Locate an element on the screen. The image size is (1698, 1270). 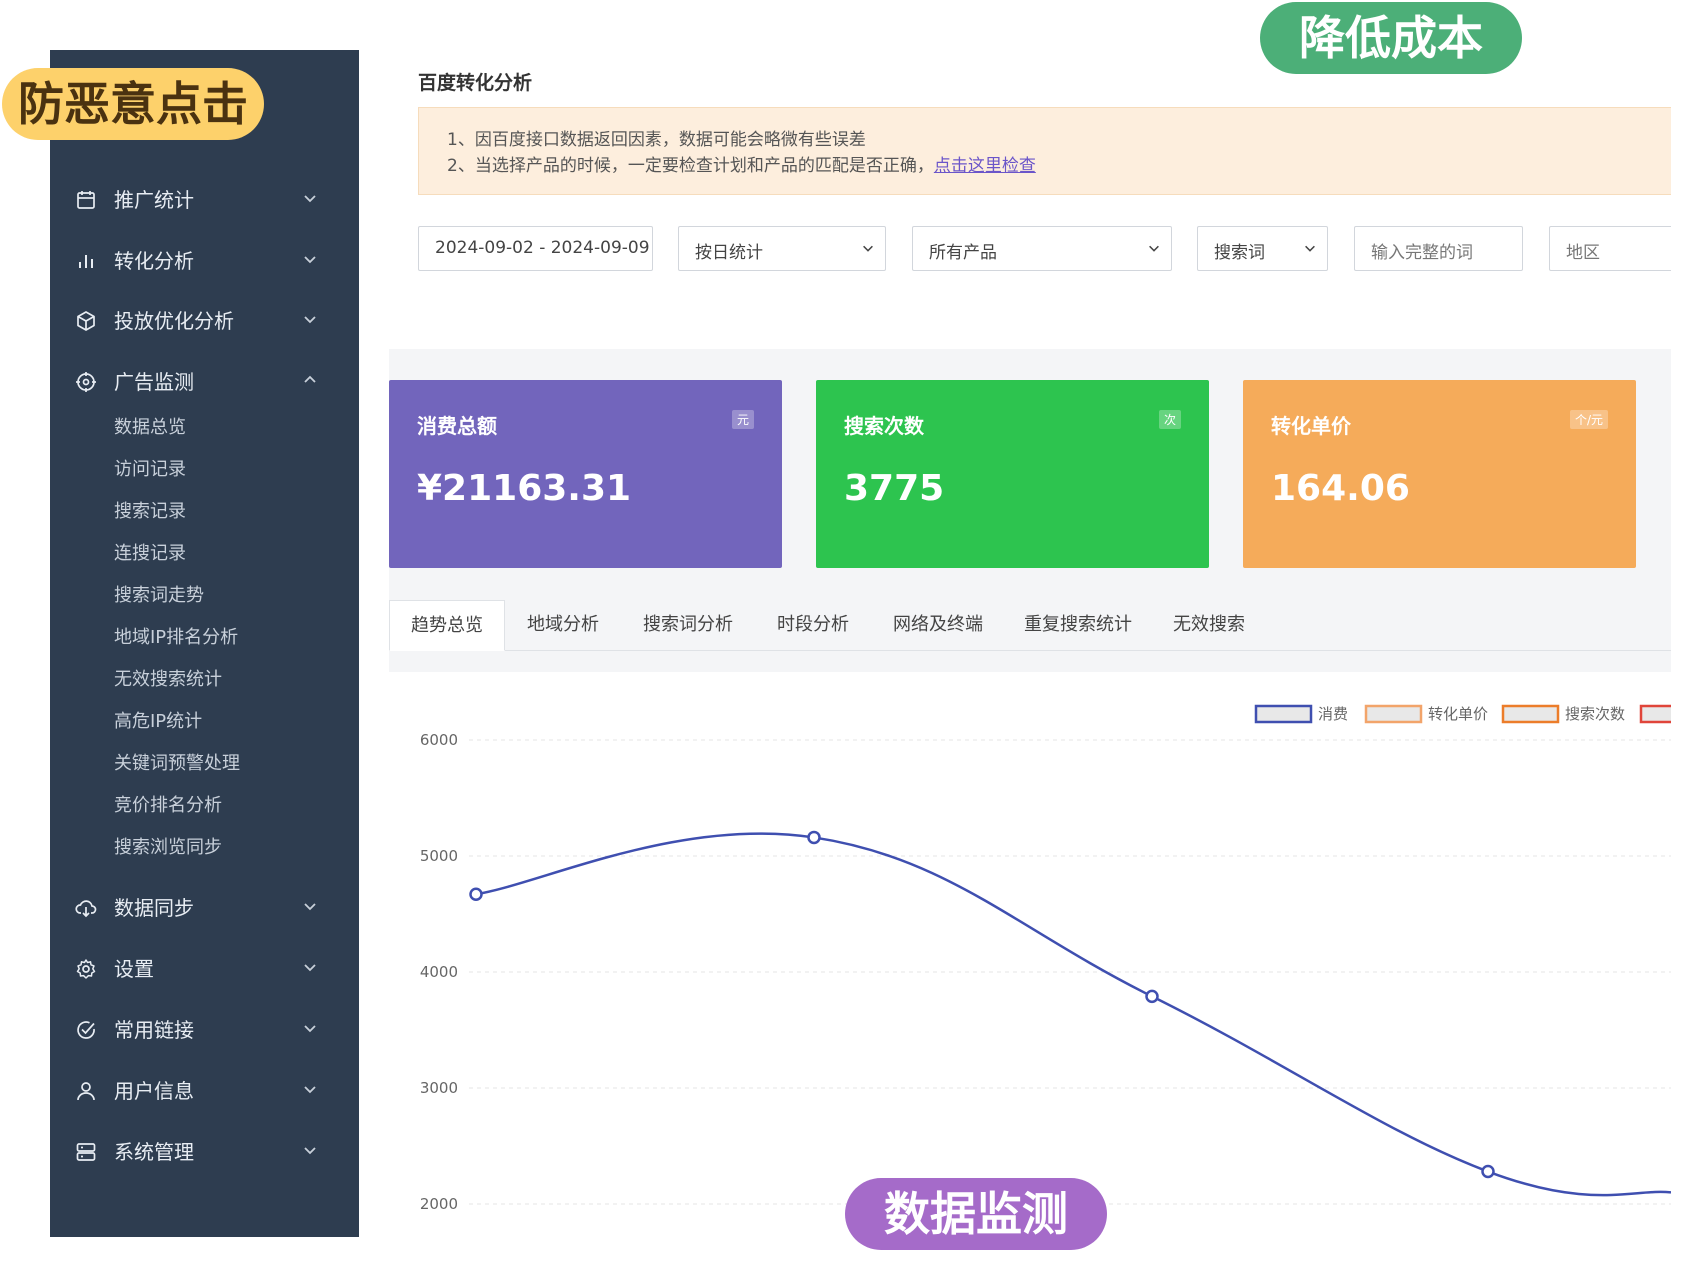
stat-card-unit-price: 转化单价 个/元 164.06 is located at coordinates (1439, 474).